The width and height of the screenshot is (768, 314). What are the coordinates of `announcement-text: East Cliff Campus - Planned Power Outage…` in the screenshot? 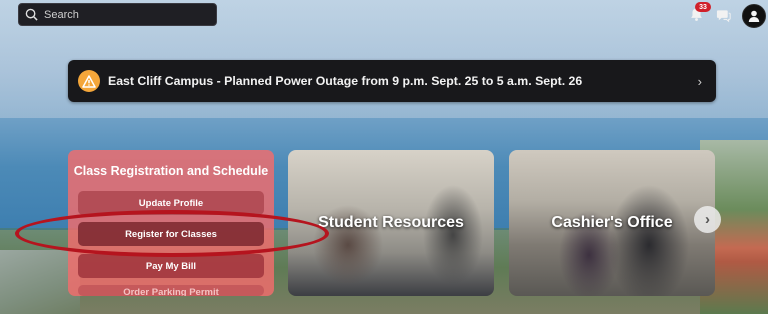 It's located at (345, 81).